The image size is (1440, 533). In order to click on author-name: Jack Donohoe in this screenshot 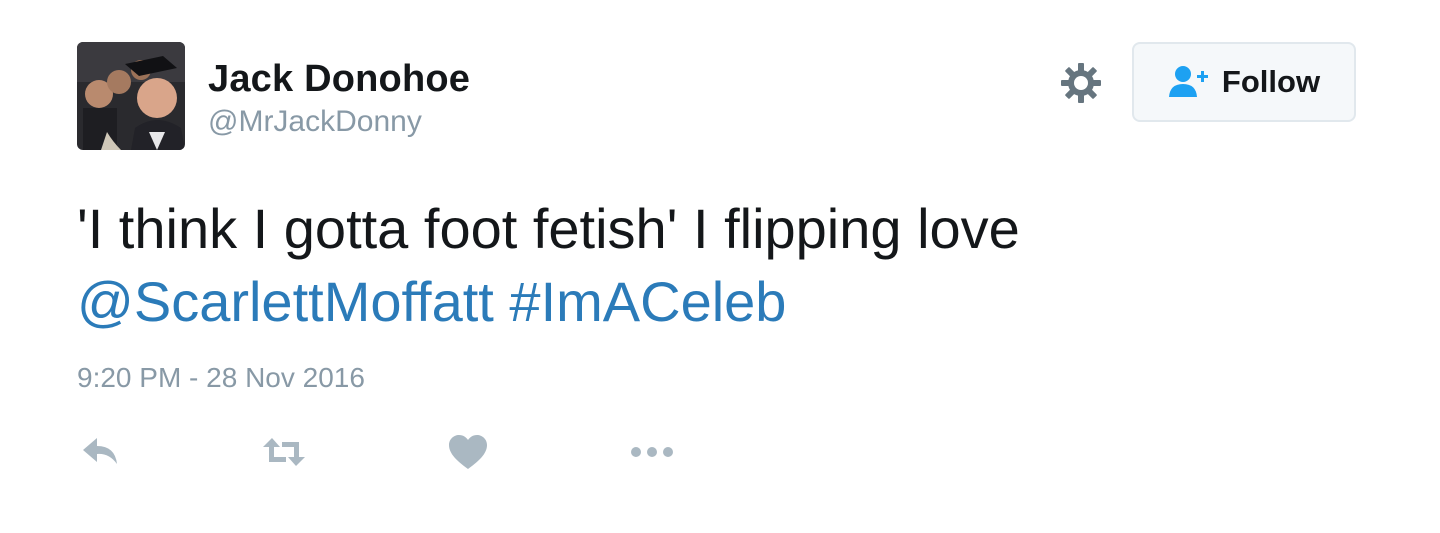, I will do `click(339, 79)`.